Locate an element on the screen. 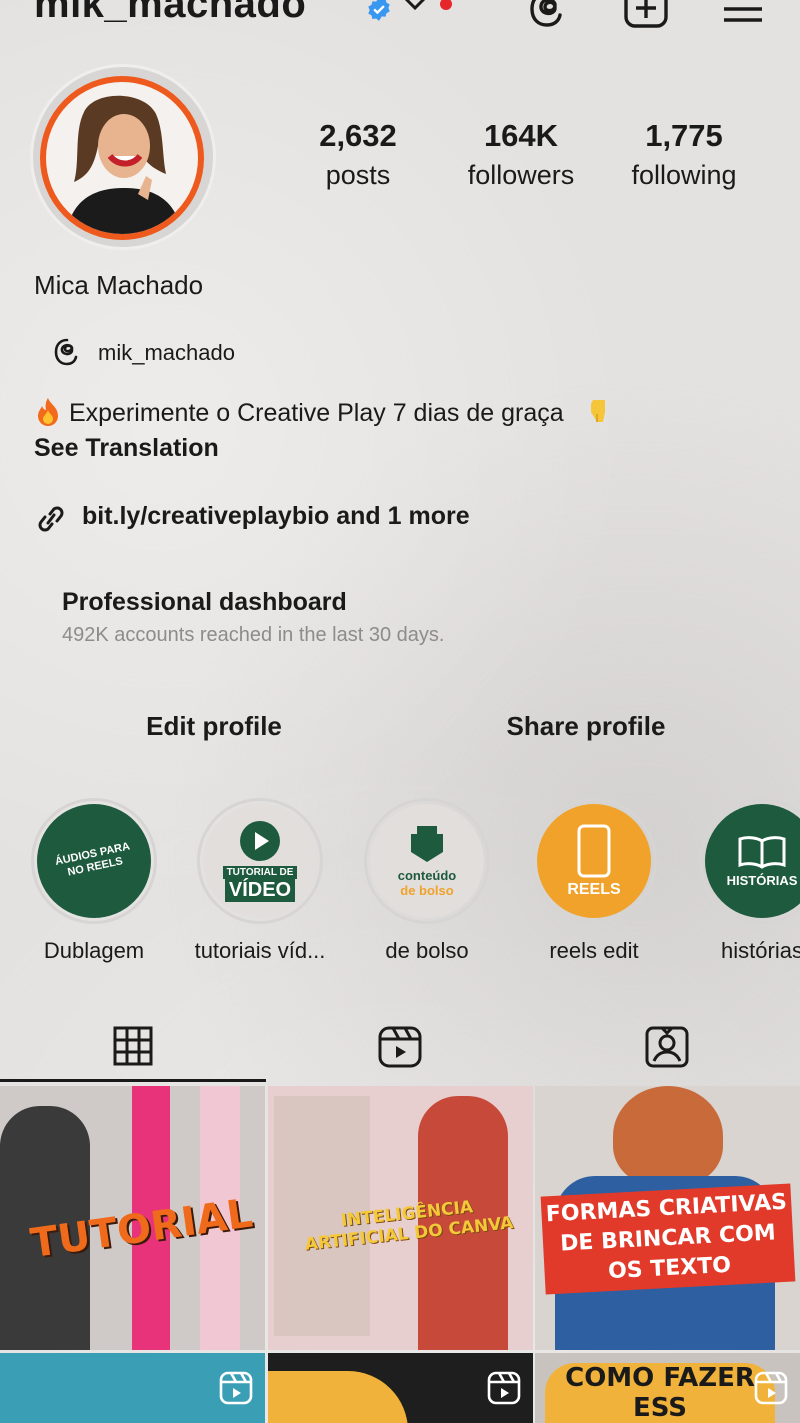  grid-icon is located at coordinates (133, 1045).